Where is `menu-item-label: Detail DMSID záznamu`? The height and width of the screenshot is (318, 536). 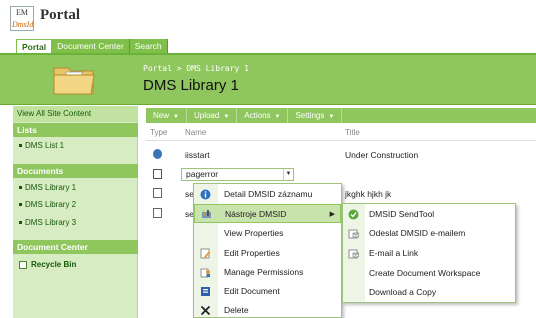 menu-item-label: Detail DMSID záznamu is located at coordinates (268, 194).